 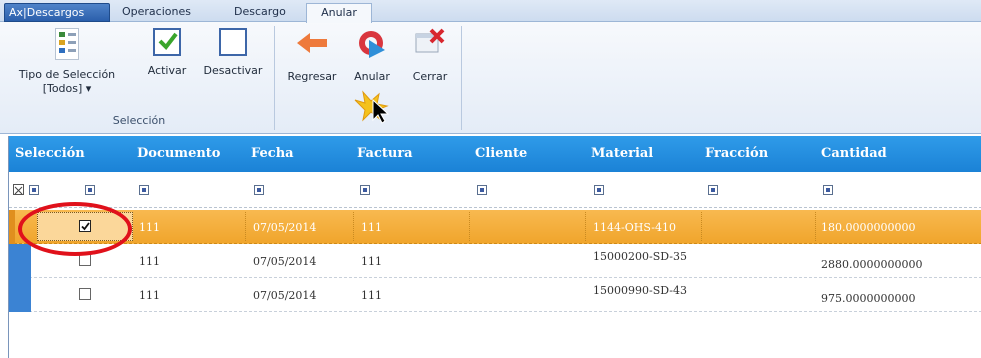 What do you see at coordinates (18, 189) in the screenshot?
I see `clear-filter-icon` at bounding box center [18, 189].